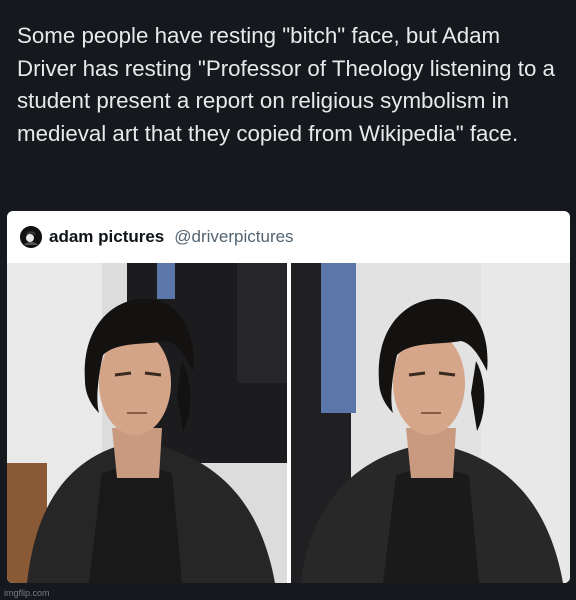 The height and width of the screenshot is (600, 576). I want to click on profile-avatar-icon, so click(31, 237).